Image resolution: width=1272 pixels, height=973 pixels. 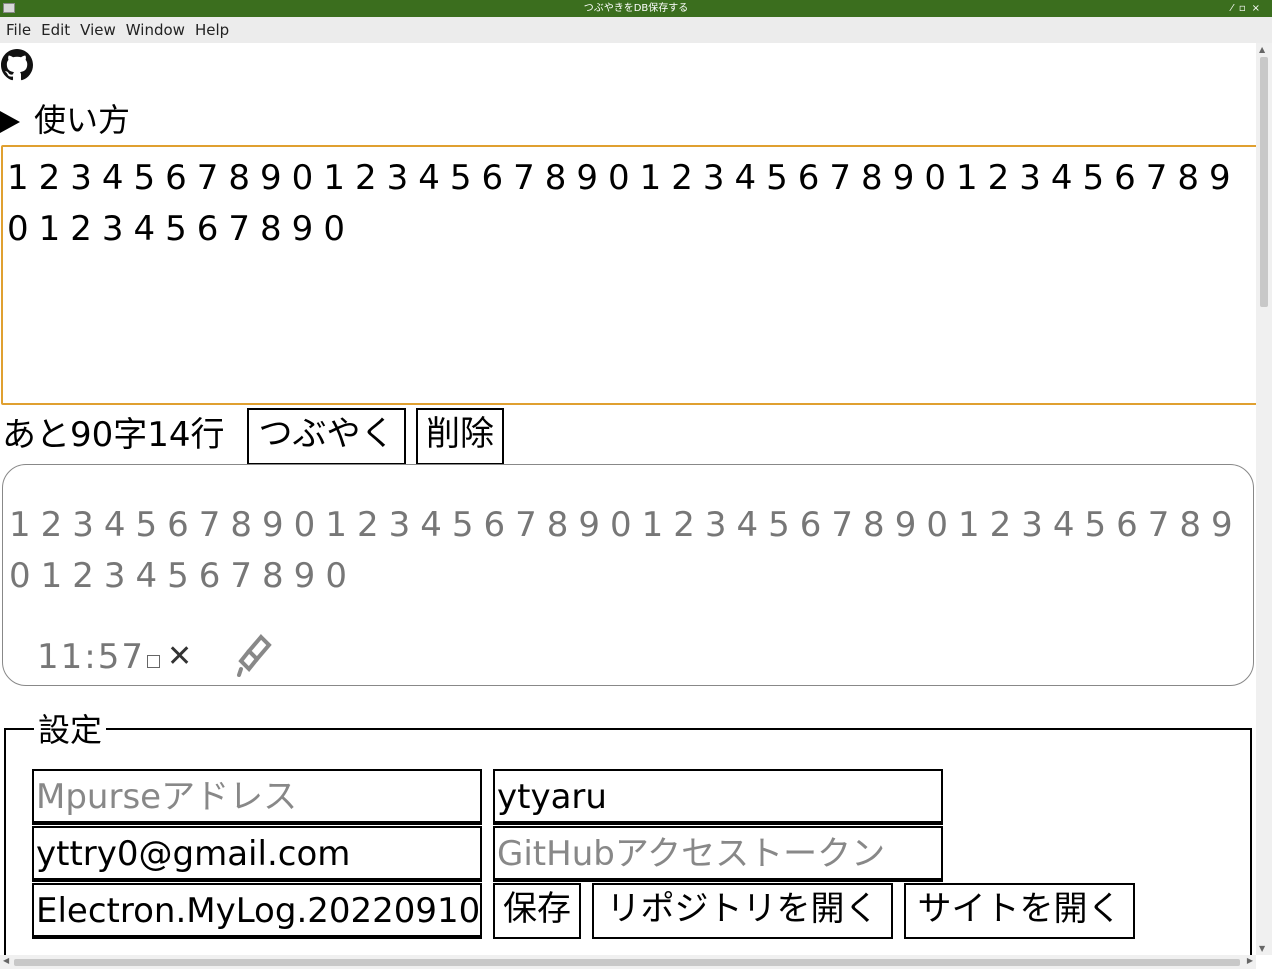 I want to click on remaining-counter: あと90字14行, so click(x=113, y=435).